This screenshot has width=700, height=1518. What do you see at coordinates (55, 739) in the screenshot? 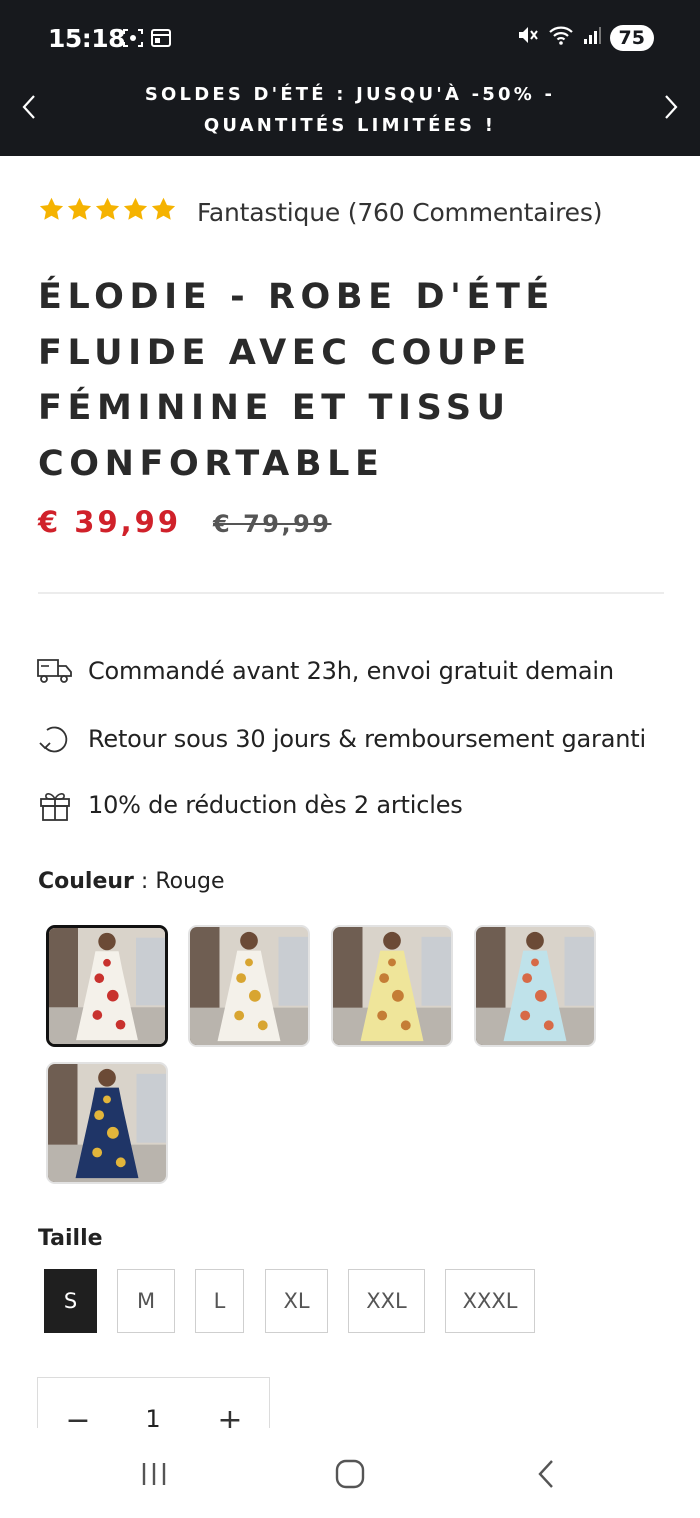
I see `return-arrow-icon` at bounding box center [55, 739].